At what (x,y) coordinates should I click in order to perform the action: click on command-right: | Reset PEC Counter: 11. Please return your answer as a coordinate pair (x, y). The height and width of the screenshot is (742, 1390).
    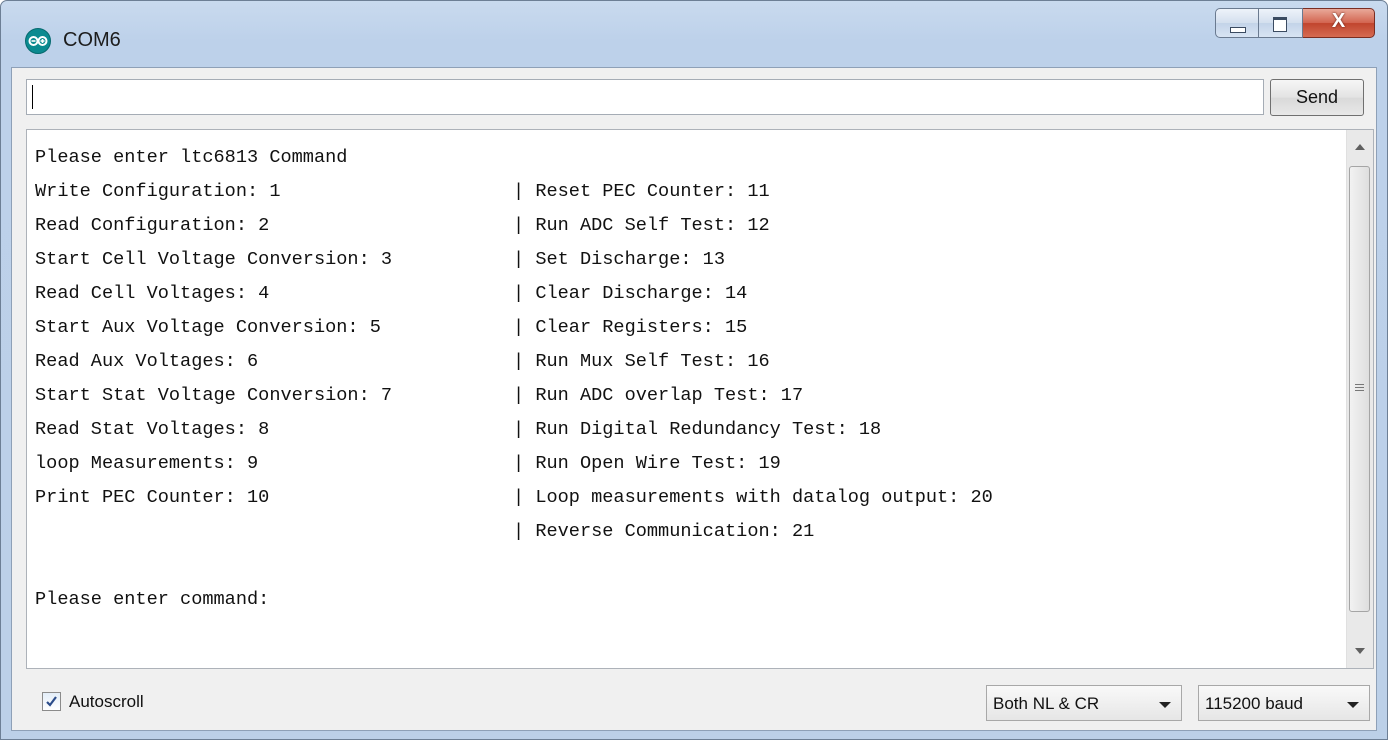
    Looking at the image, I should click on (641, 191).